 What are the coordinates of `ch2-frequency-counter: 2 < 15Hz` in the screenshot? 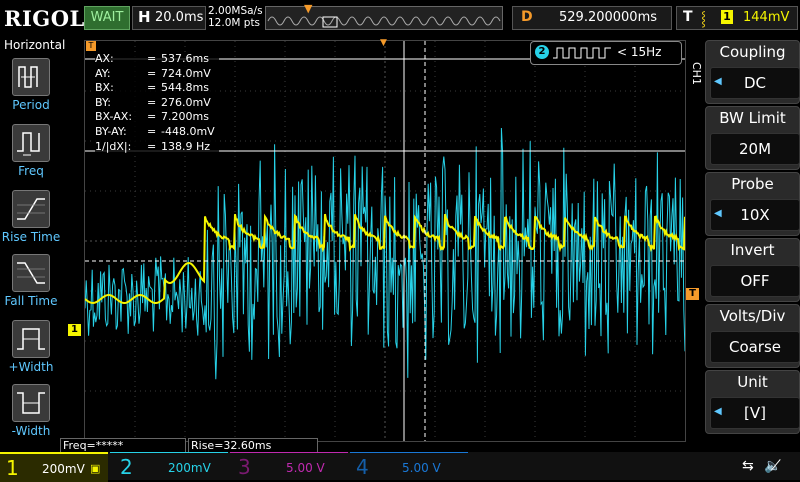 It's located at (606, 53).